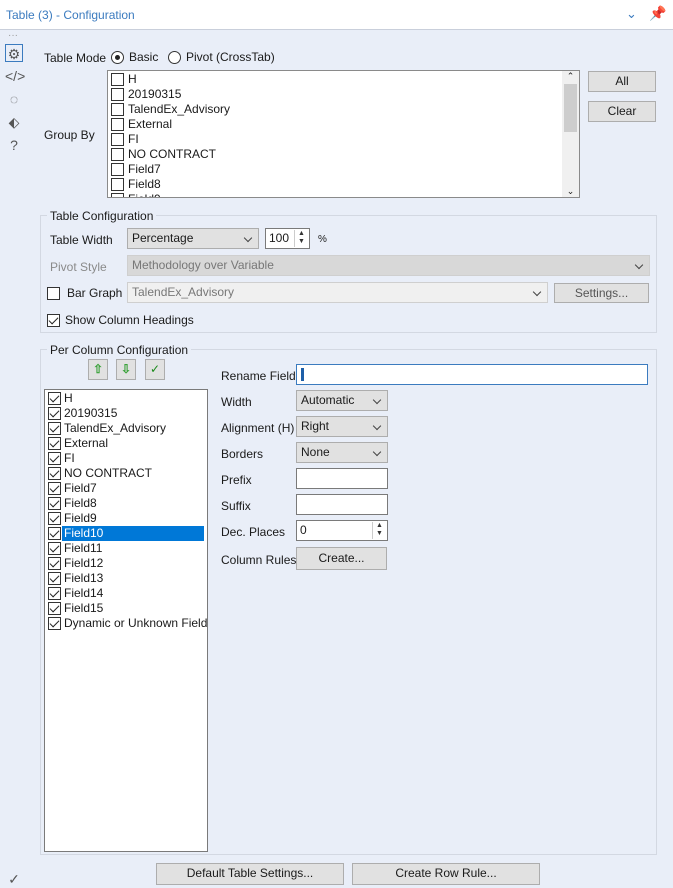 The height and width of the screenshot is (888, 673). What do you see at coordinates (14, 53) in the screenshot?
I see `gear-icon: ⚙` at bounding box center [14, 53].